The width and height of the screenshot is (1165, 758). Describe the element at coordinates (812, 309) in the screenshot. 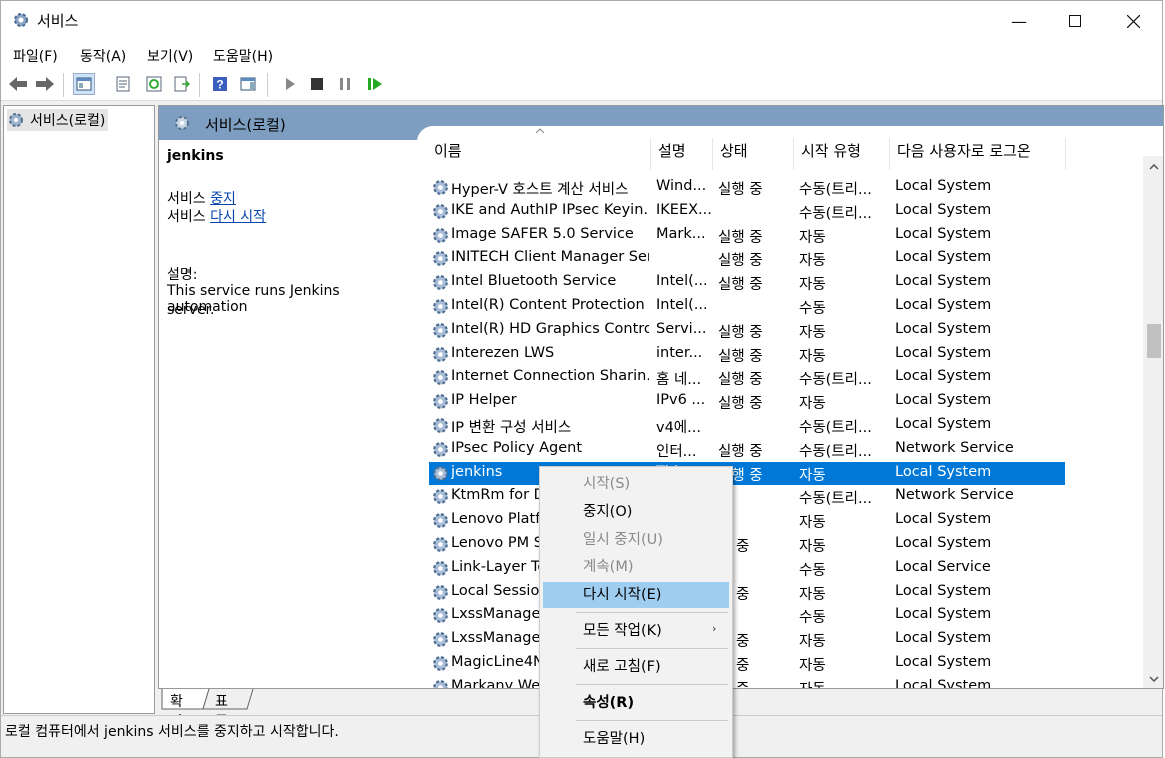

I see `service-startup-cell: 수동` at that location.